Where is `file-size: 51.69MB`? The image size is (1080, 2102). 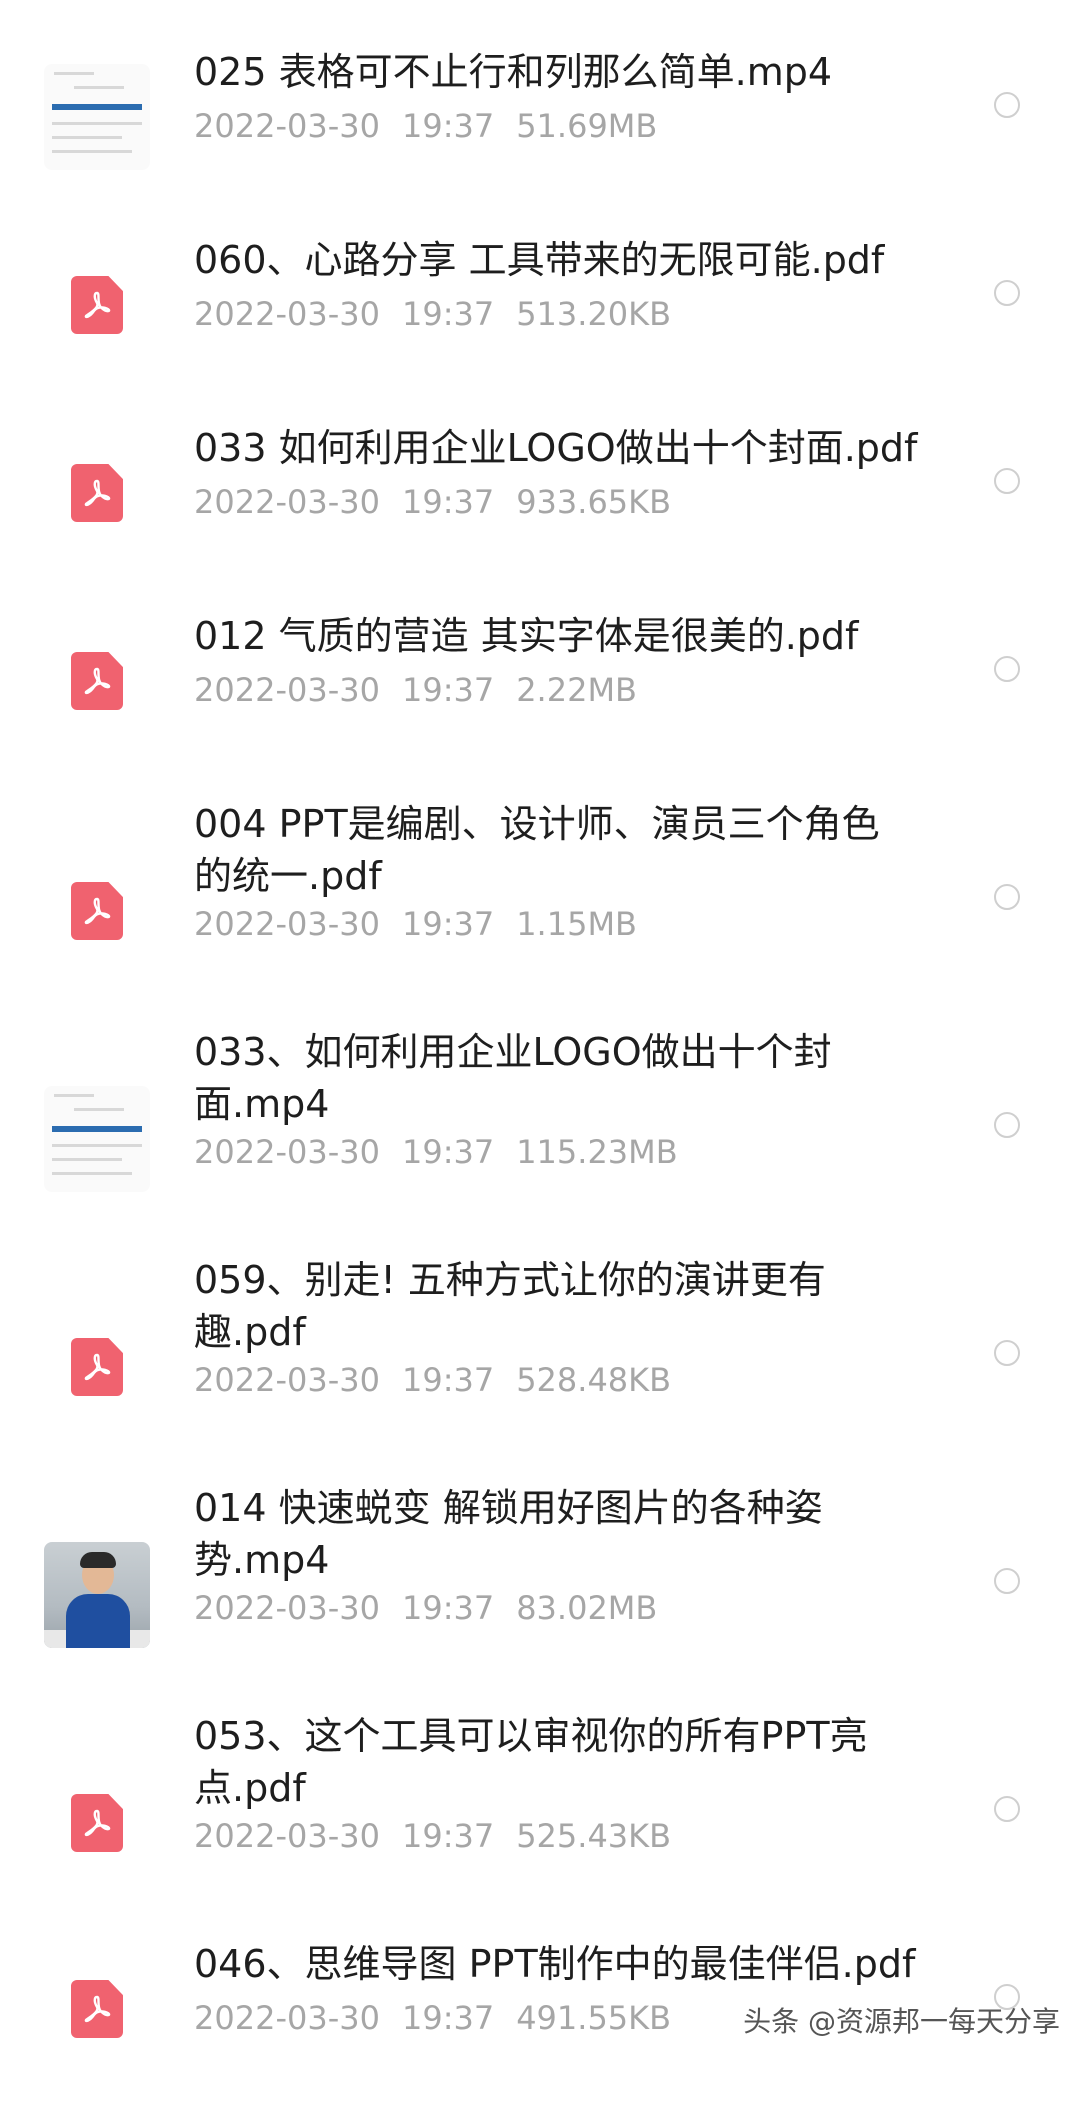
file-size: 51.69MB is located at coordinates (587, 126).